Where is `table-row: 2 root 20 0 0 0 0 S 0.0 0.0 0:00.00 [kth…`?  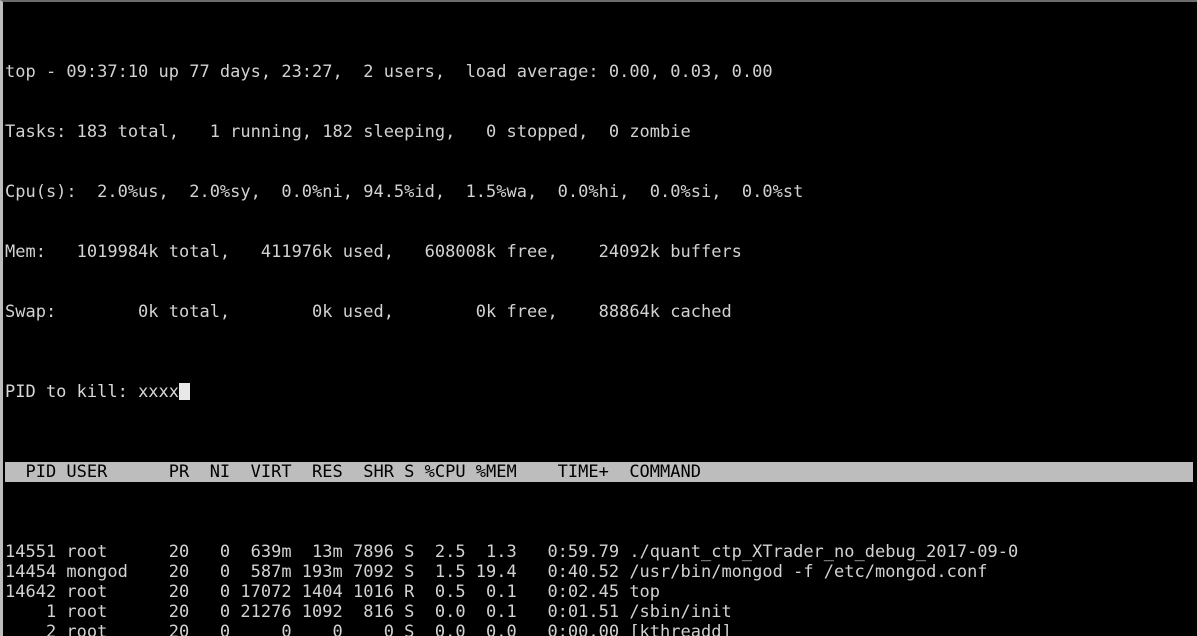
table-row: 2 root 20 0 0 0 0 S 0.0 0.0 0:00.00 [kth… is located at coordinates (601, 629).